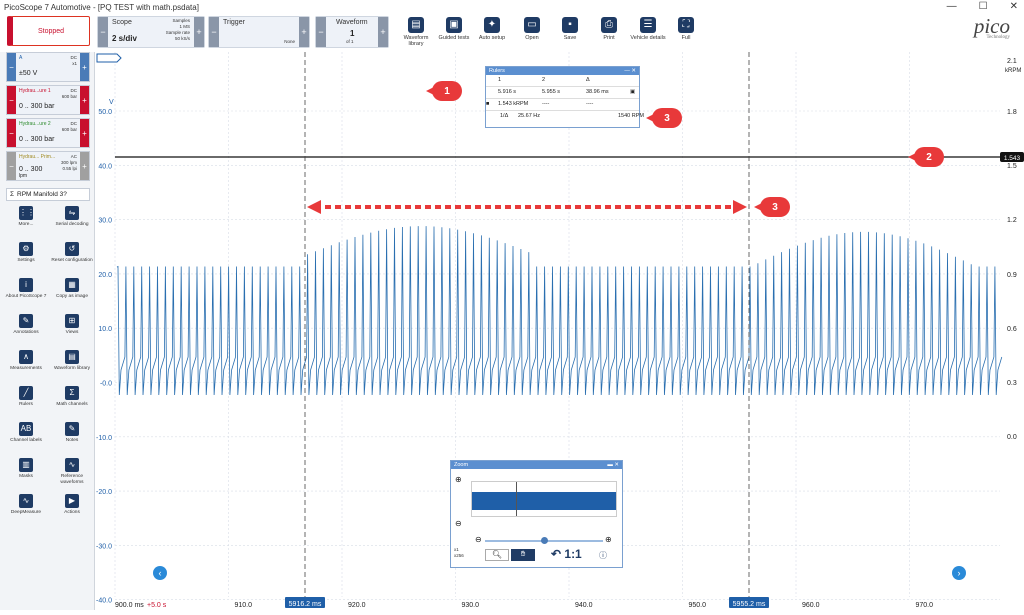 The image size is (1024, 615). Describe the element at coordinates (72, 222) in the screenshot. I see `tool-serial-decoding: ⇋ Serial decoding` at that location.